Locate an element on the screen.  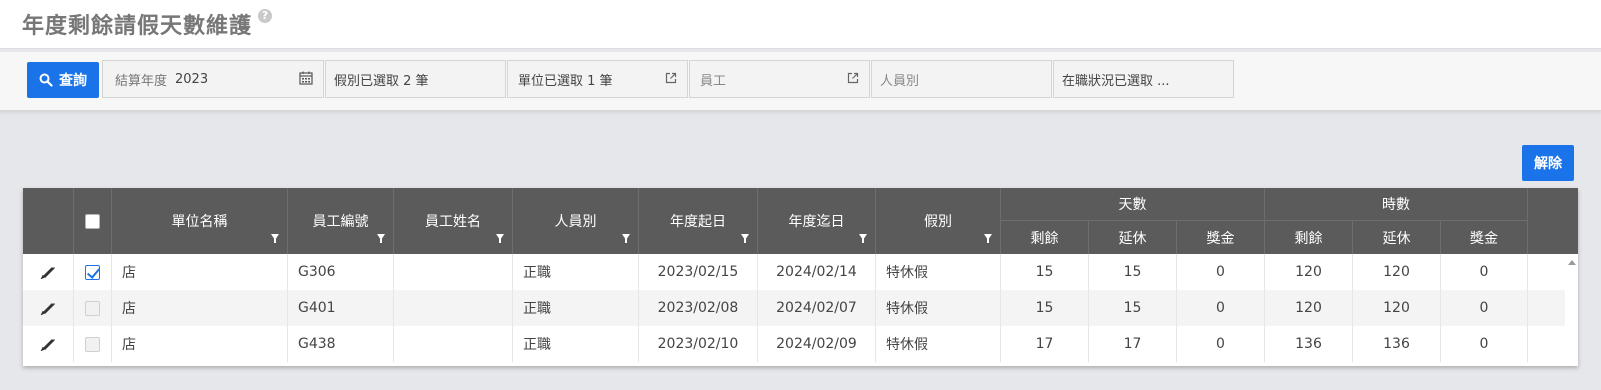
leave-type-value: 假別已選取 2 筆 is located at coordinates (381, 81).